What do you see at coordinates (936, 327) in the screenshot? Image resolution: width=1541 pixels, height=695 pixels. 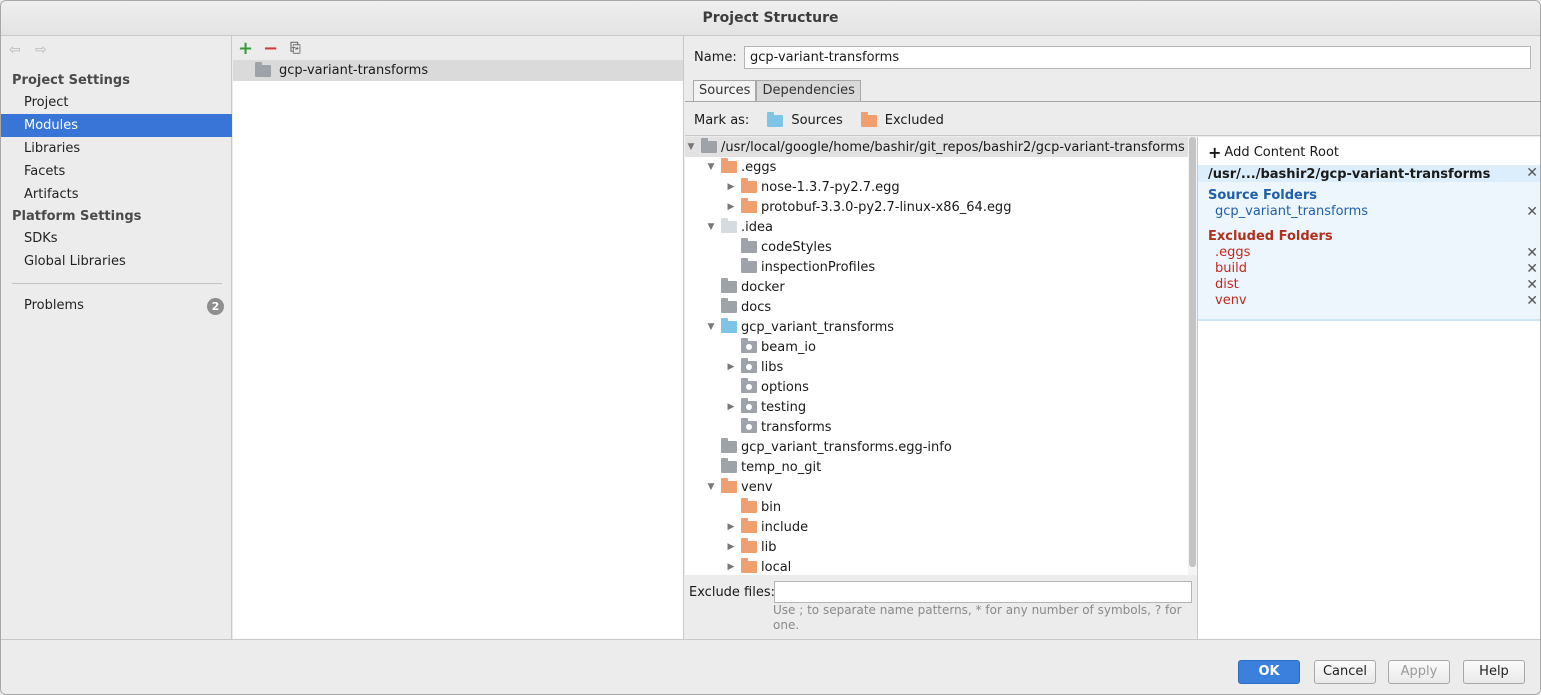 I see `tree-row: ▼ gcp_variant_transforms` at bounding box center [936, 327].